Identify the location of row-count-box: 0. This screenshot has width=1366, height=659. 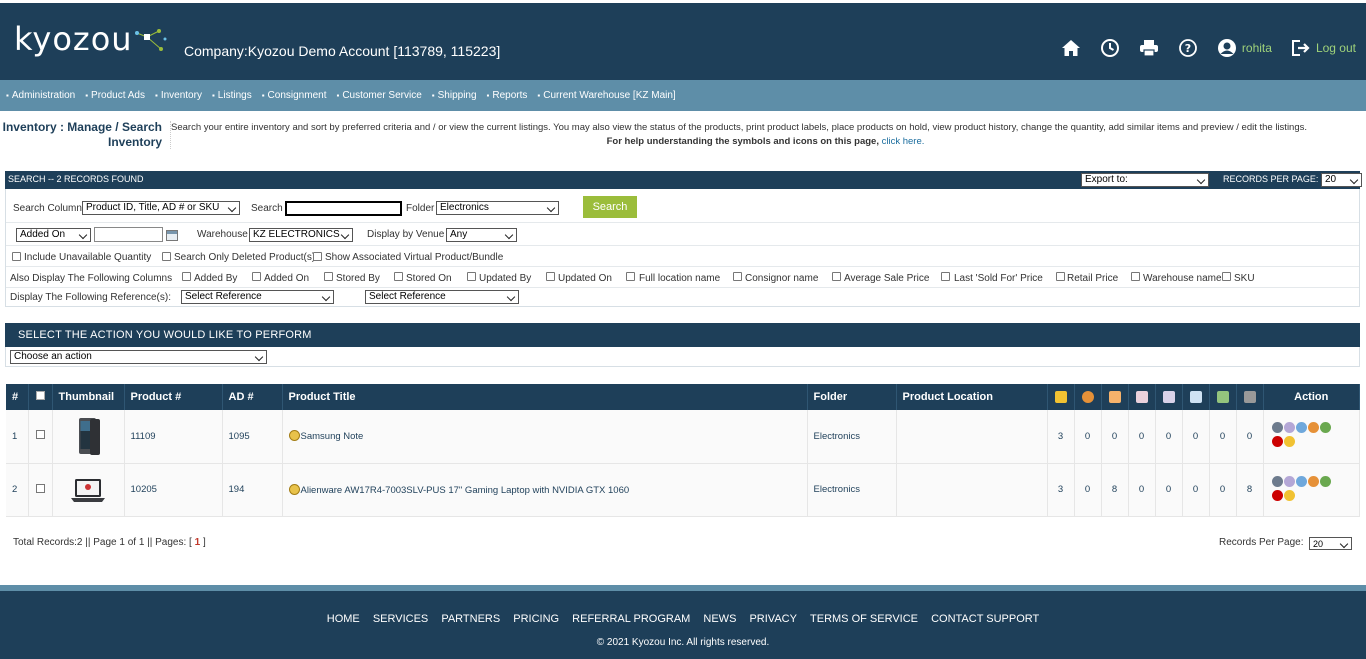
(1250, 437).